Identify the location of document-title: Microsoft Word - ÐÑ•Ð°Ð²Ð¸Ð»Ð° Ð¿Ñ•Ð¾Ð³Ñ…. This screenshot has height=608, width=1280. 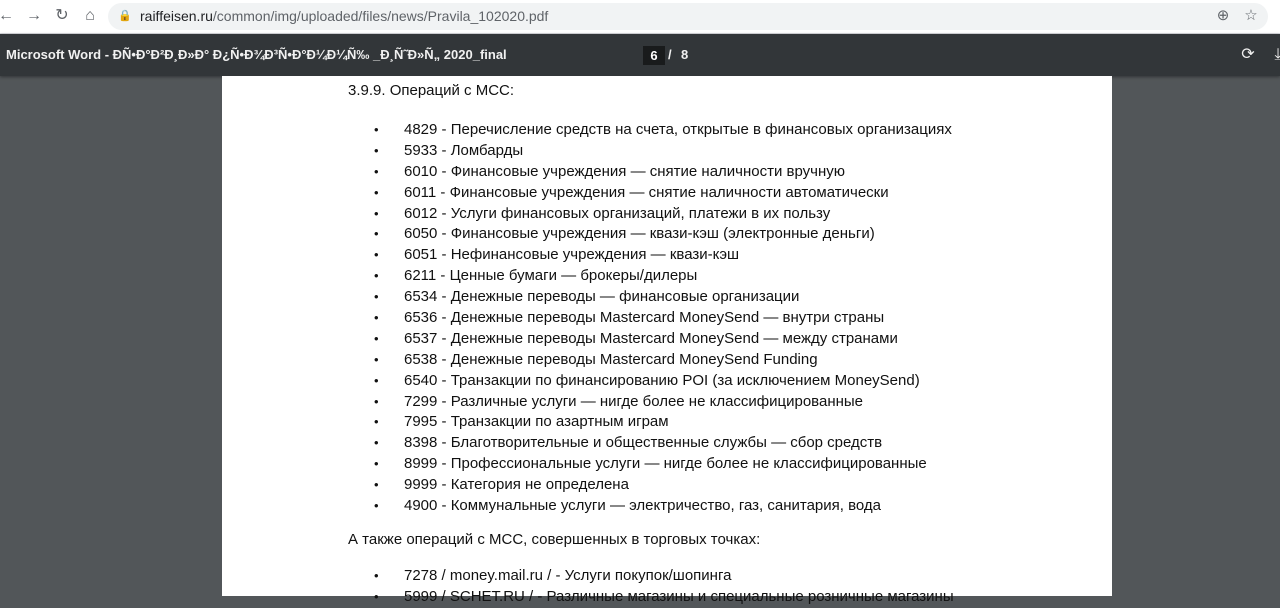
(256, 54).